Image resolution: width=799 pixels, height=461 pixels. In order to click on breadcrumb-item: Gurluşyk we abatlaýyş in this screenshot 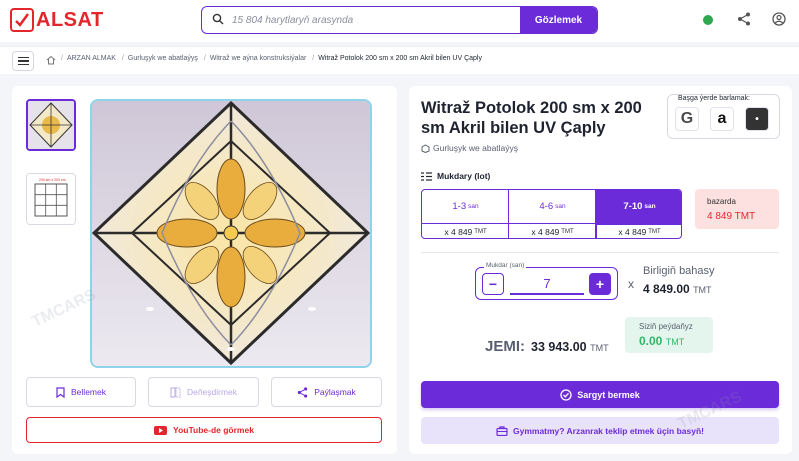, I will do `click(163, 58)`.